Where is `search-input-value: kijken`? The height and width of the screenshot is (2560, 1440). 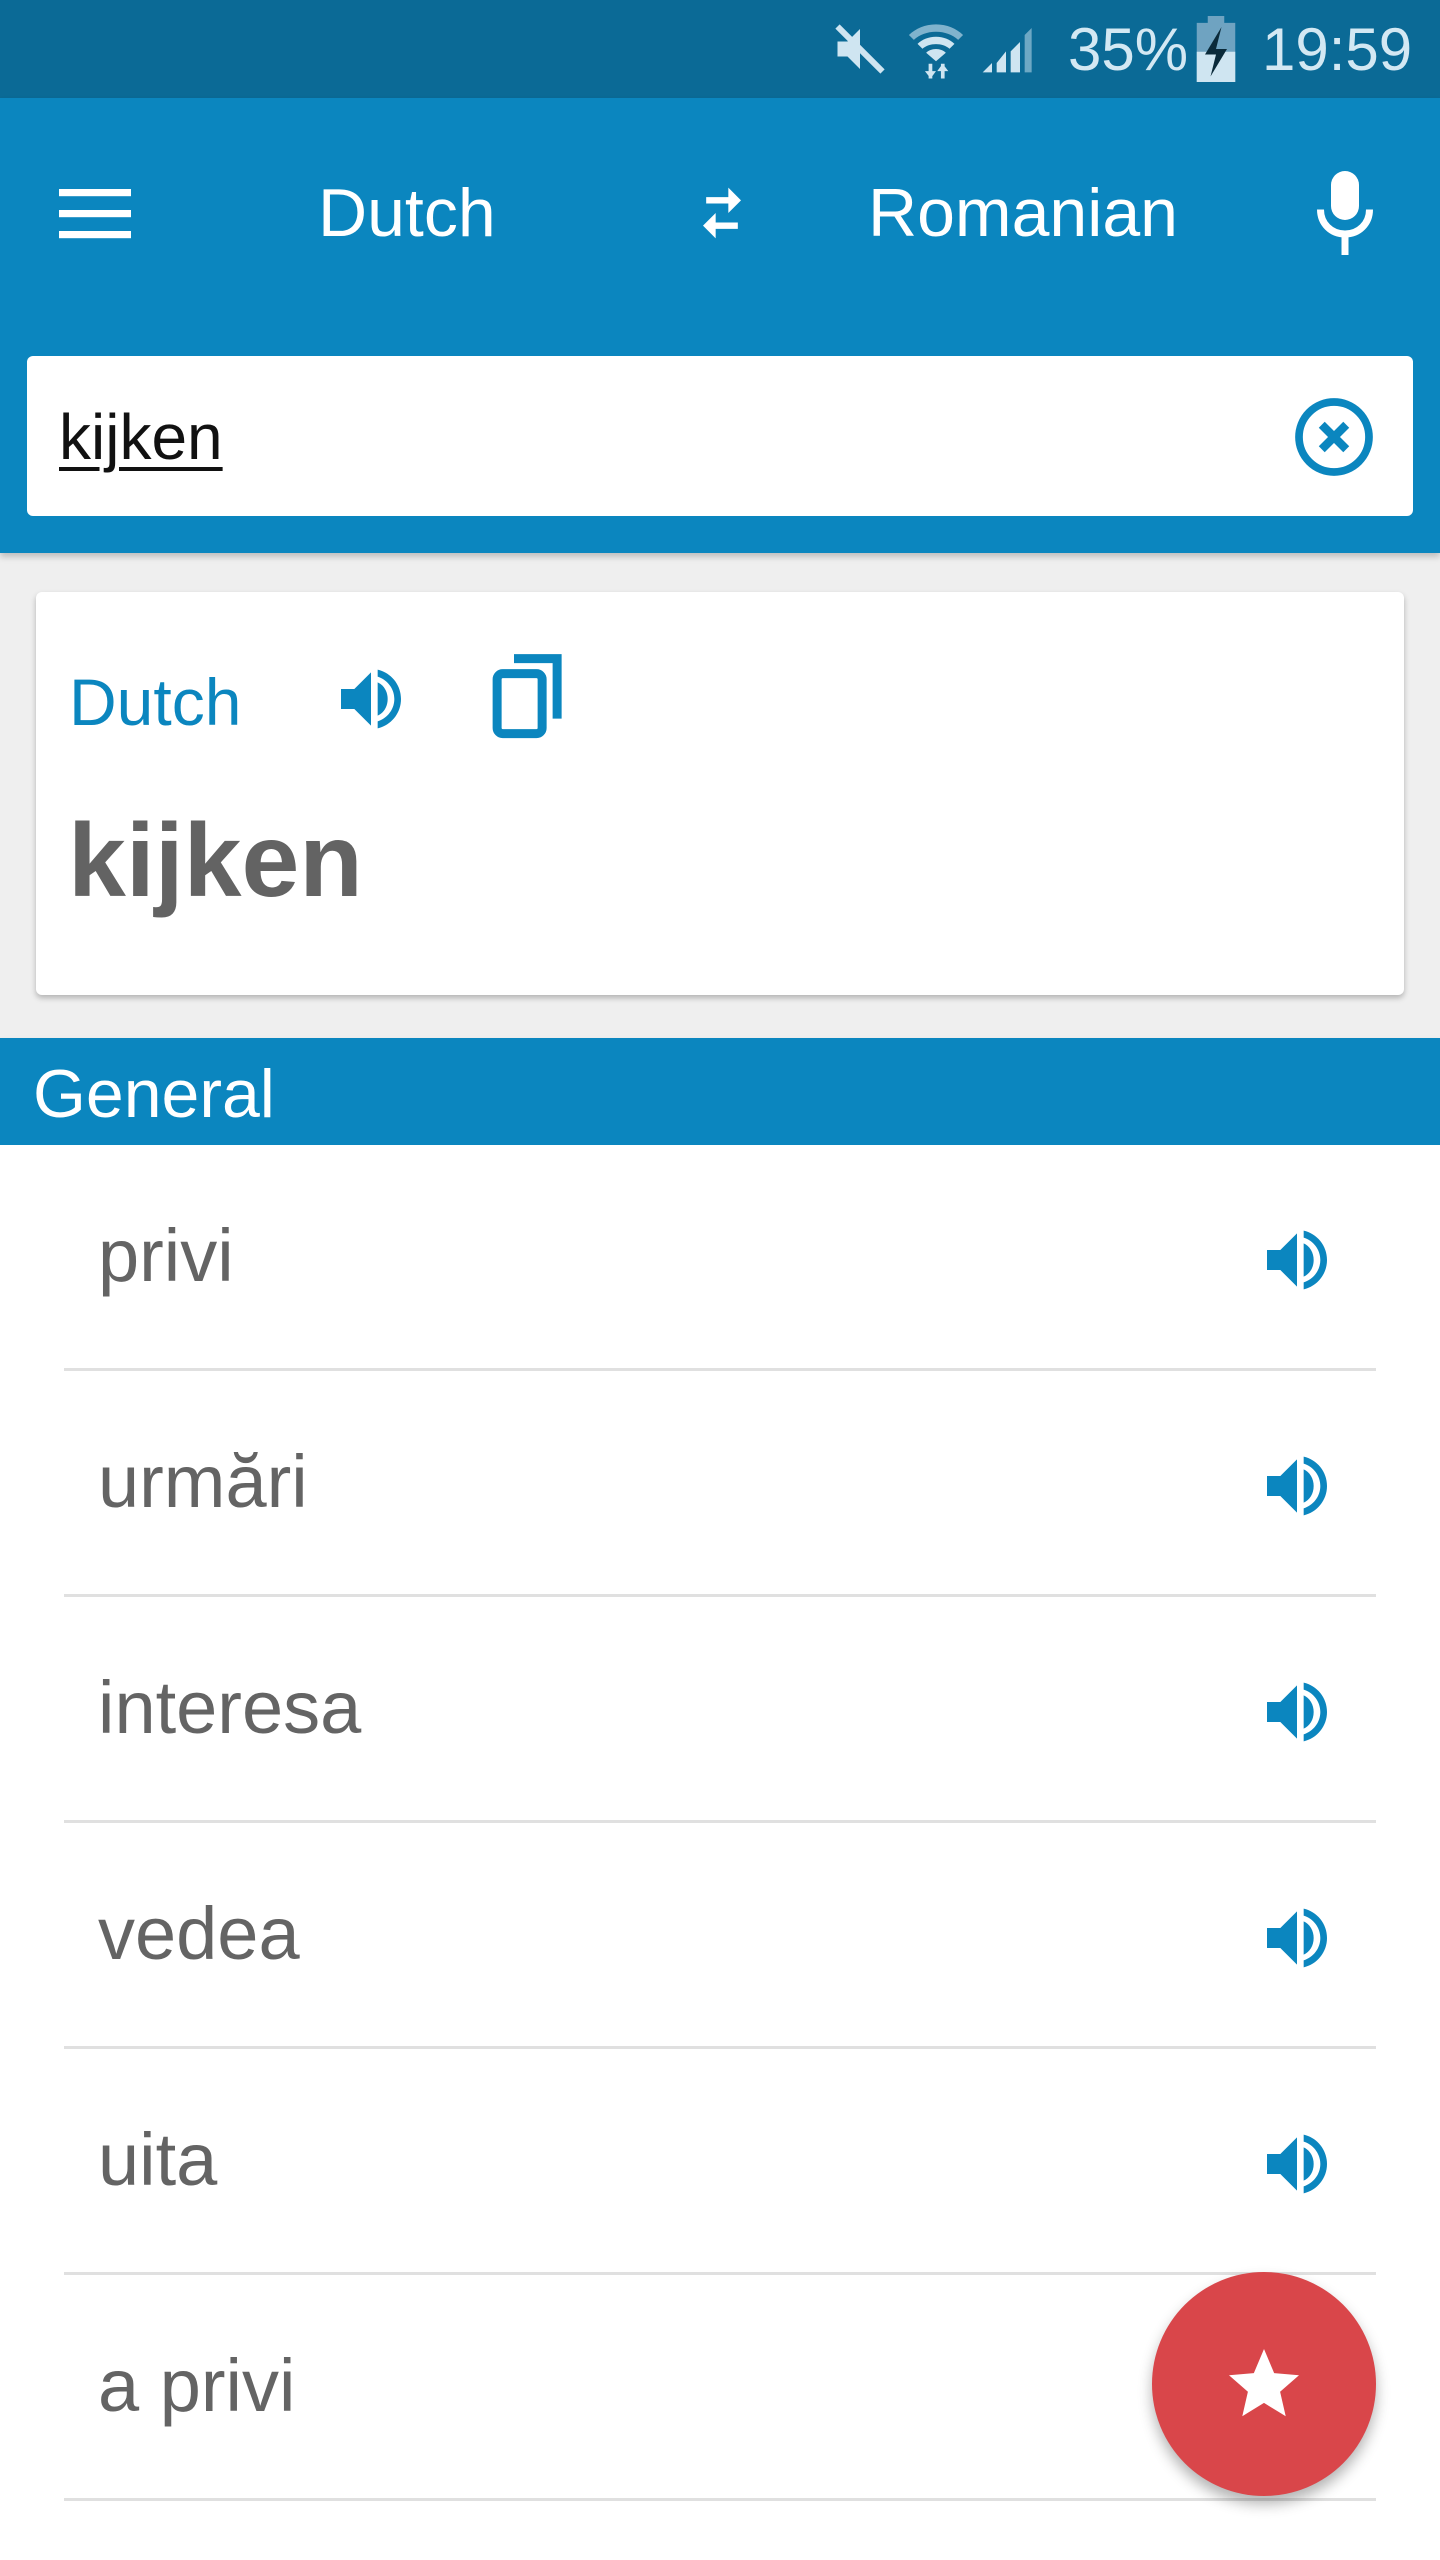
search-input-value: kijken is located at coordinates (141, 437).